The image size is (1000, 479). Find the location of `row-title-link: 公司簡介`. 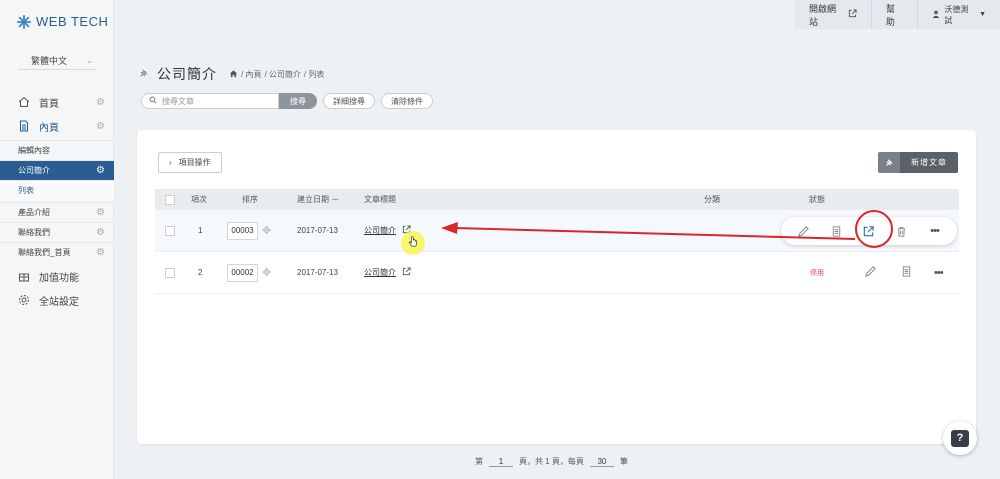

row-title-link: 公司簡介 is located at coordinates (387, 272).